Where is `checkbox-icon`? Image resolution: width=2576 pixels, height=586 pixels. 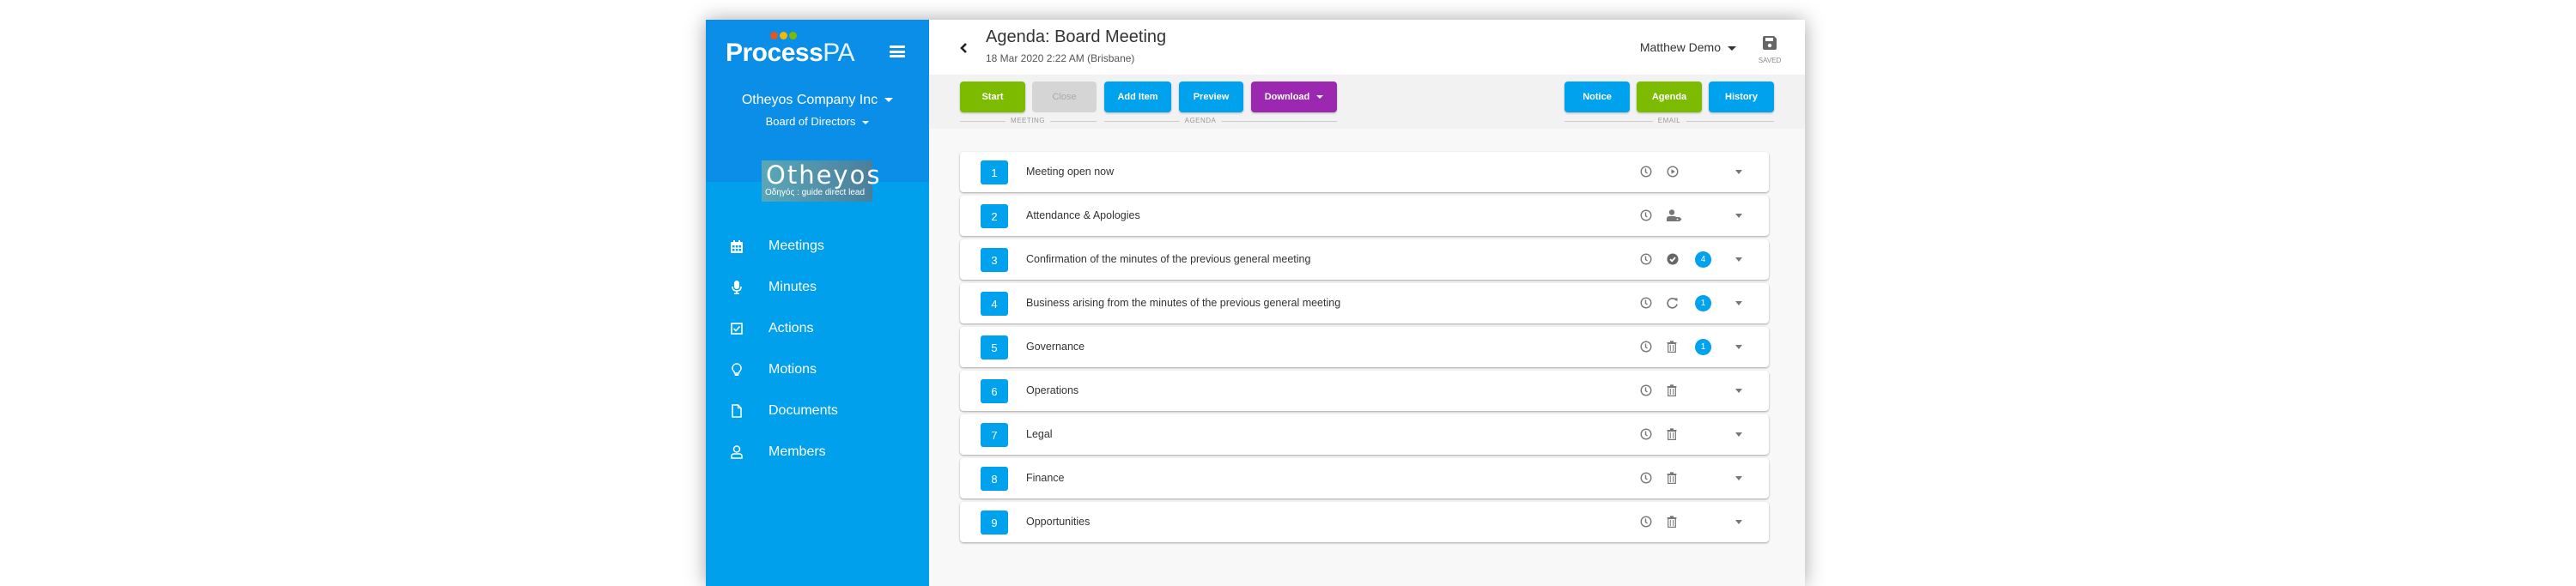
checkbox-icon is located at coordinates (737, 328).